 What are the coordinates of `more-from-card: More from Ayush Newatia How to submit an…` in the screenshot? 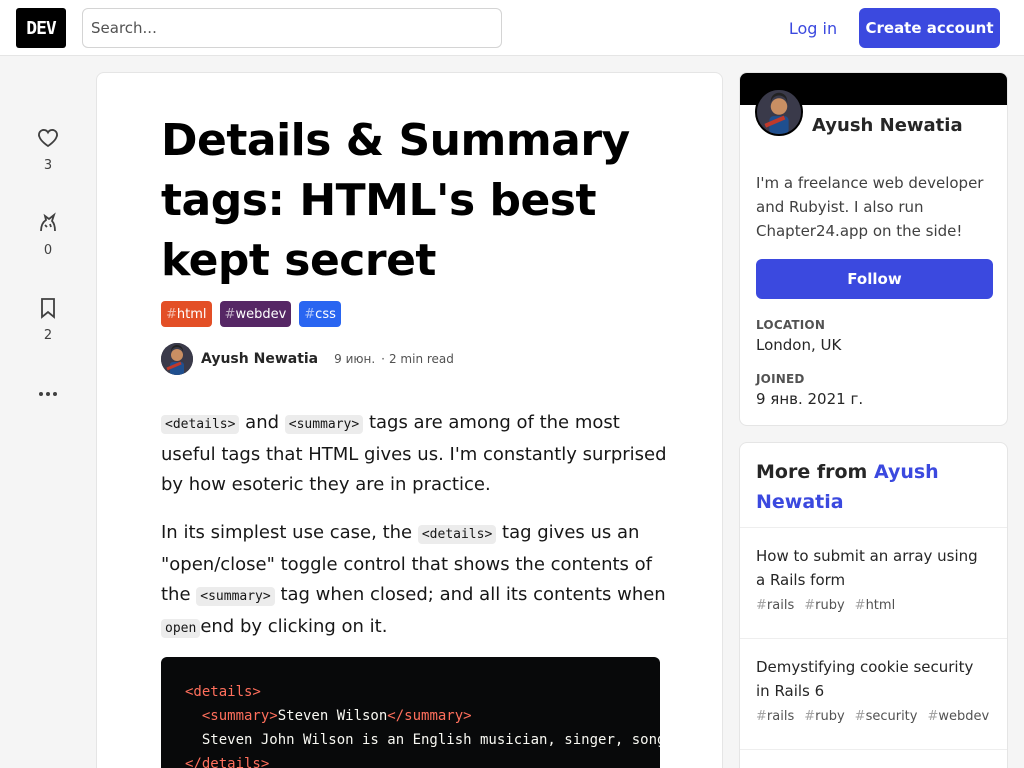 It's located at (873, 605).